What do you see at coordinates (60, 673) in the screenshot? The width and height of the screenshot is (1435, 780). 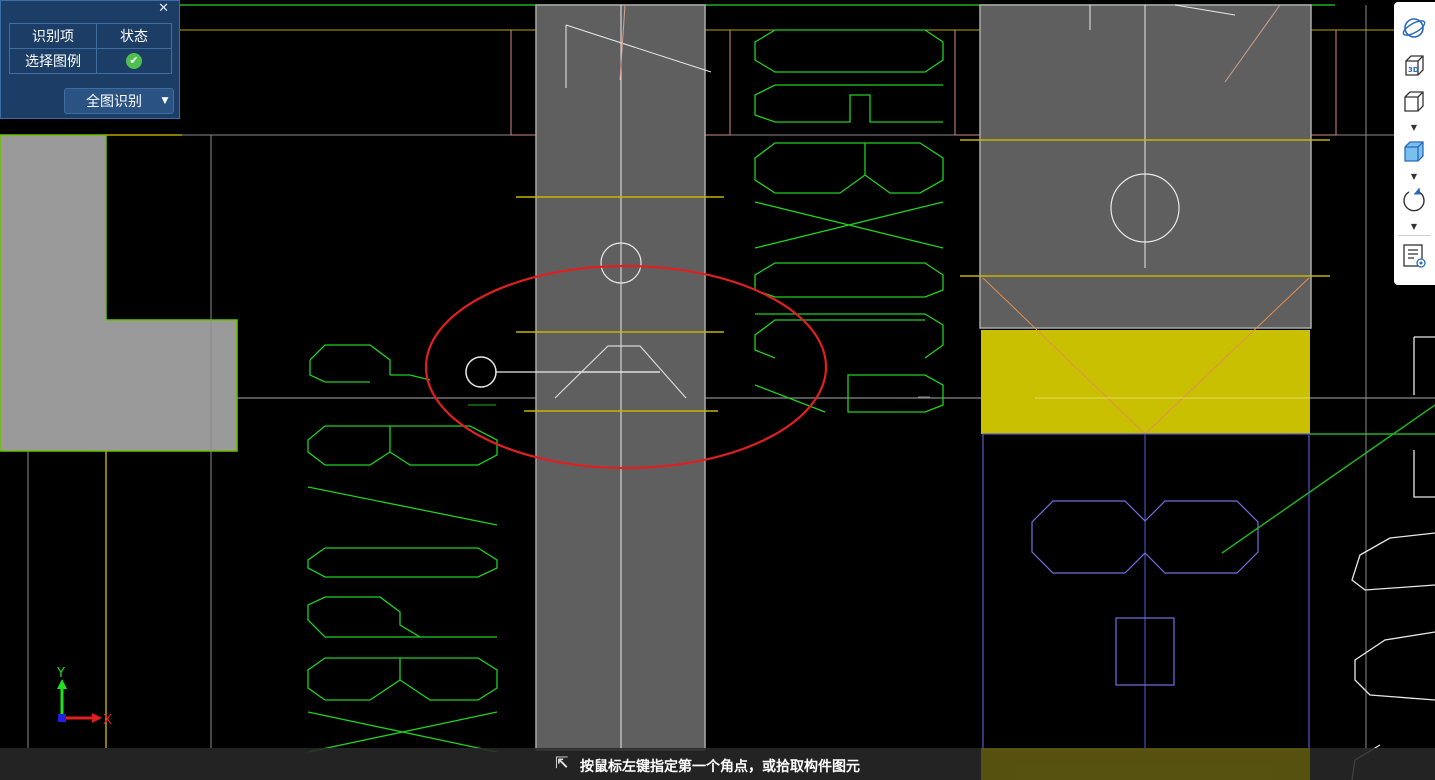 I see `y-axis-label: Y` at bounding box center [60, 673].